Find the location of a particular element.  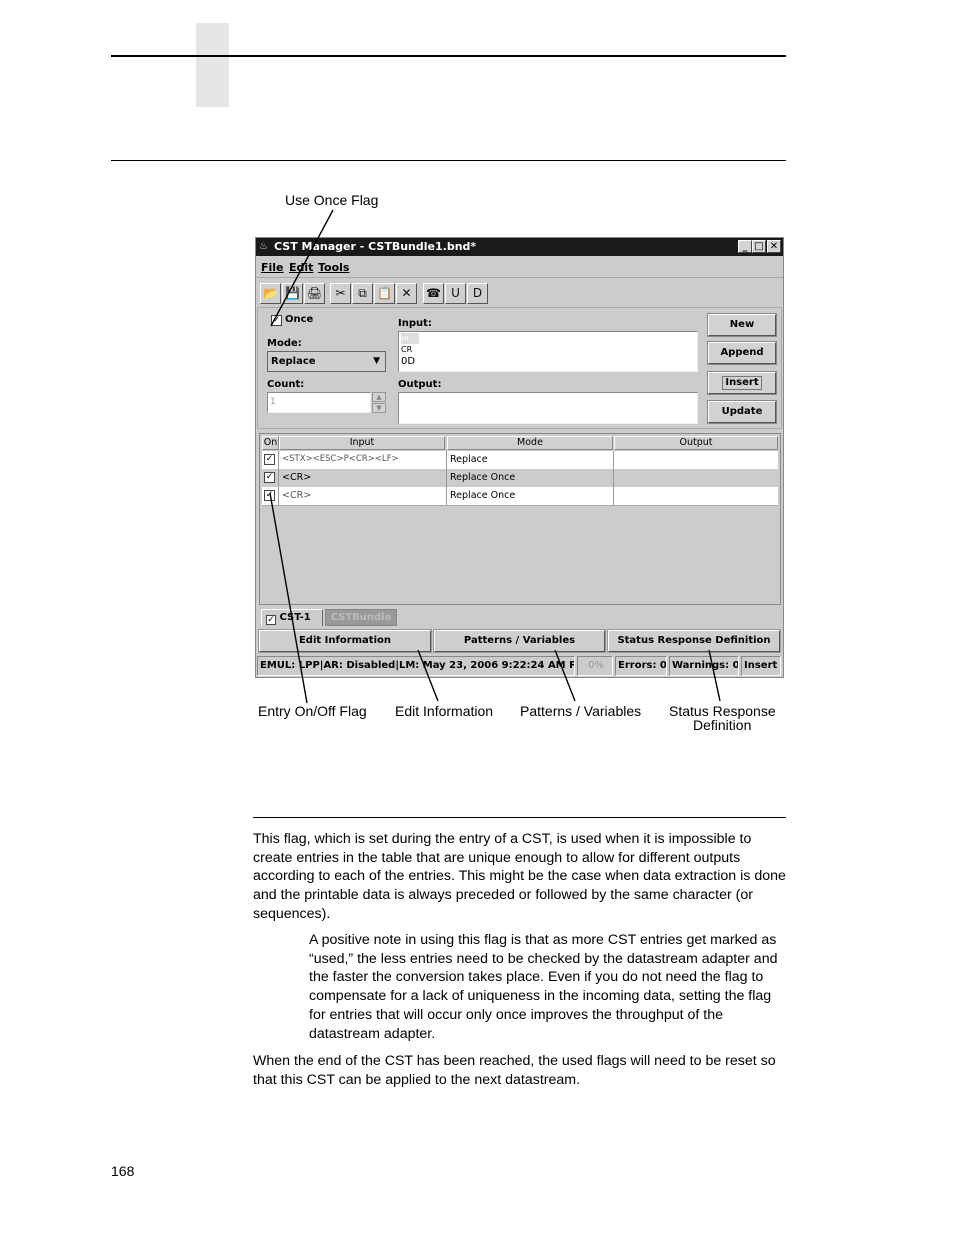

insert-mode-indicator: Insert is located at coordinates (761, 666).